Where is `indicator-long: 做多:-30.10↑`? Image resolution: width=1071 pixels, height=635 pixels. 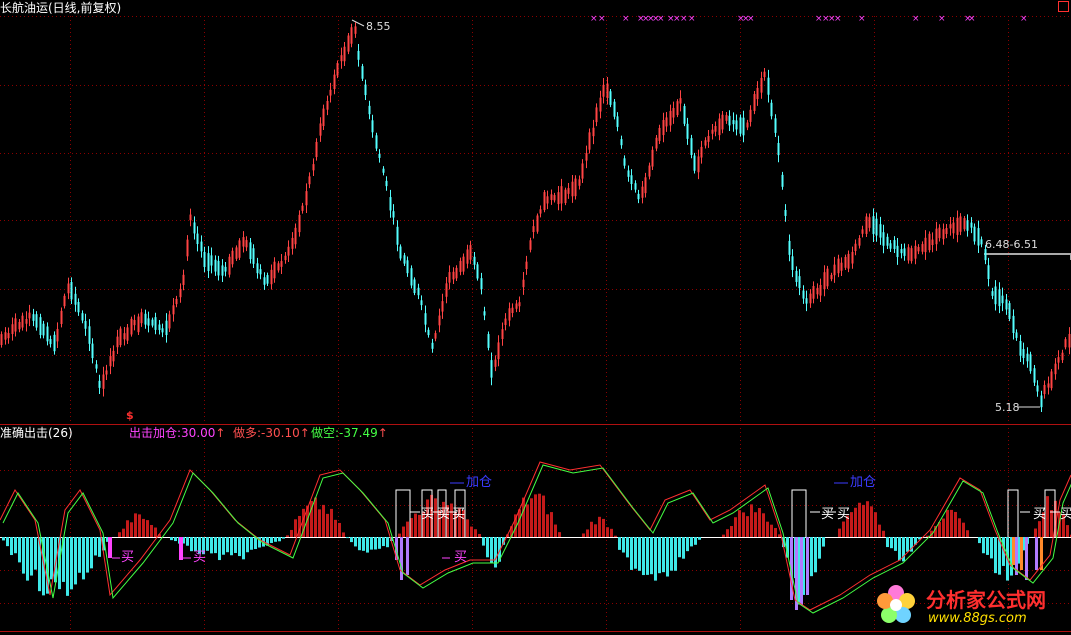
indicator-long: 做多:-30.10↑ is located at coordinates (271, 433).